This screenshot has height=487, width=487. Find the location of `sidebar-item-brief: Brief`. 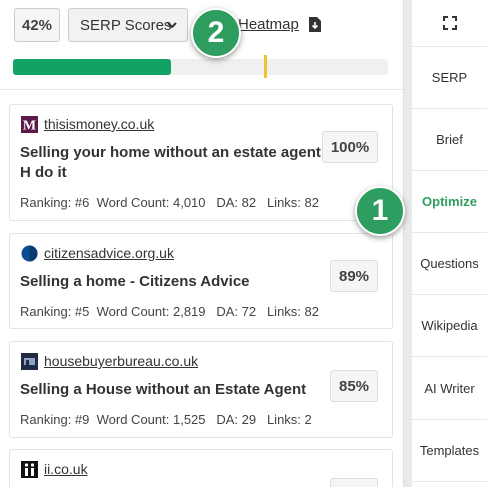

sidebar-item-brief: Brief is located at coordinates (449, 140).